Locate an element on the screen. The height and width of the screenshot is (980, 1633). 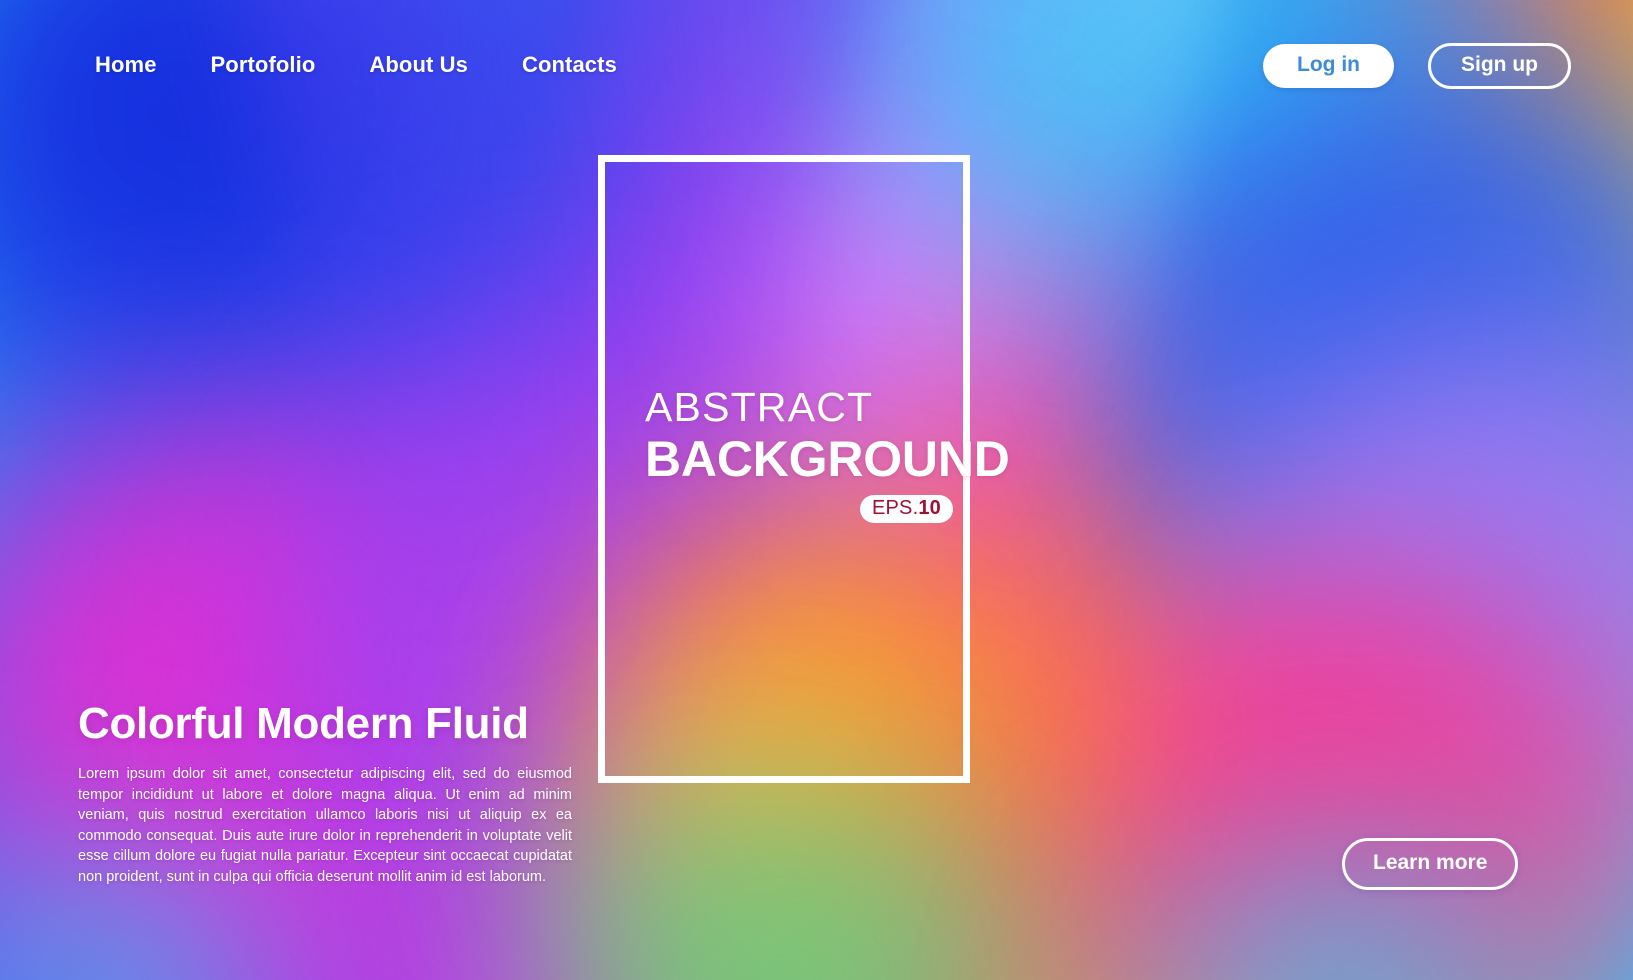
eps-badge-prefix: EPS. is located at coordinates (895, 508).